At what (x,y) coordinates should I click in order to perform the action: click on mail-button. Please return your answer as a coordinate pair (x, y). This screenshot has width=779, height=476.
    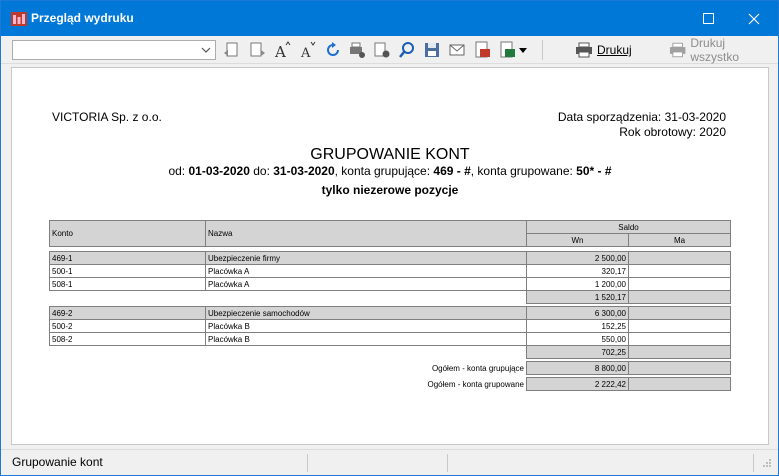
    Looking at the image, I should click on (457, 50).